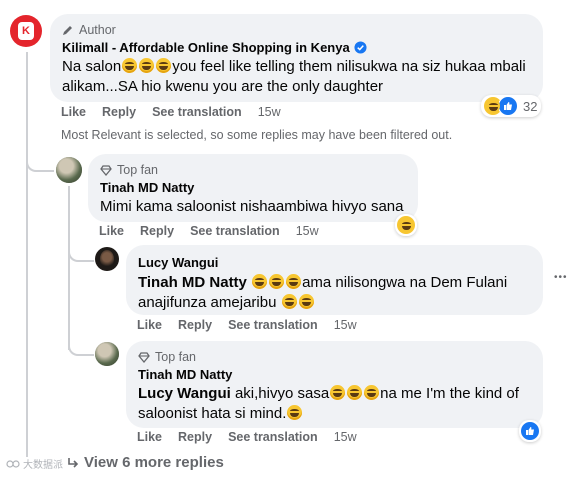 The width and height of the screenshot is (575, 477). What do you see at coordinates (13, 463) in the screenshot?
I see `watermark-logo-icon` at bounding box center [13, 463].